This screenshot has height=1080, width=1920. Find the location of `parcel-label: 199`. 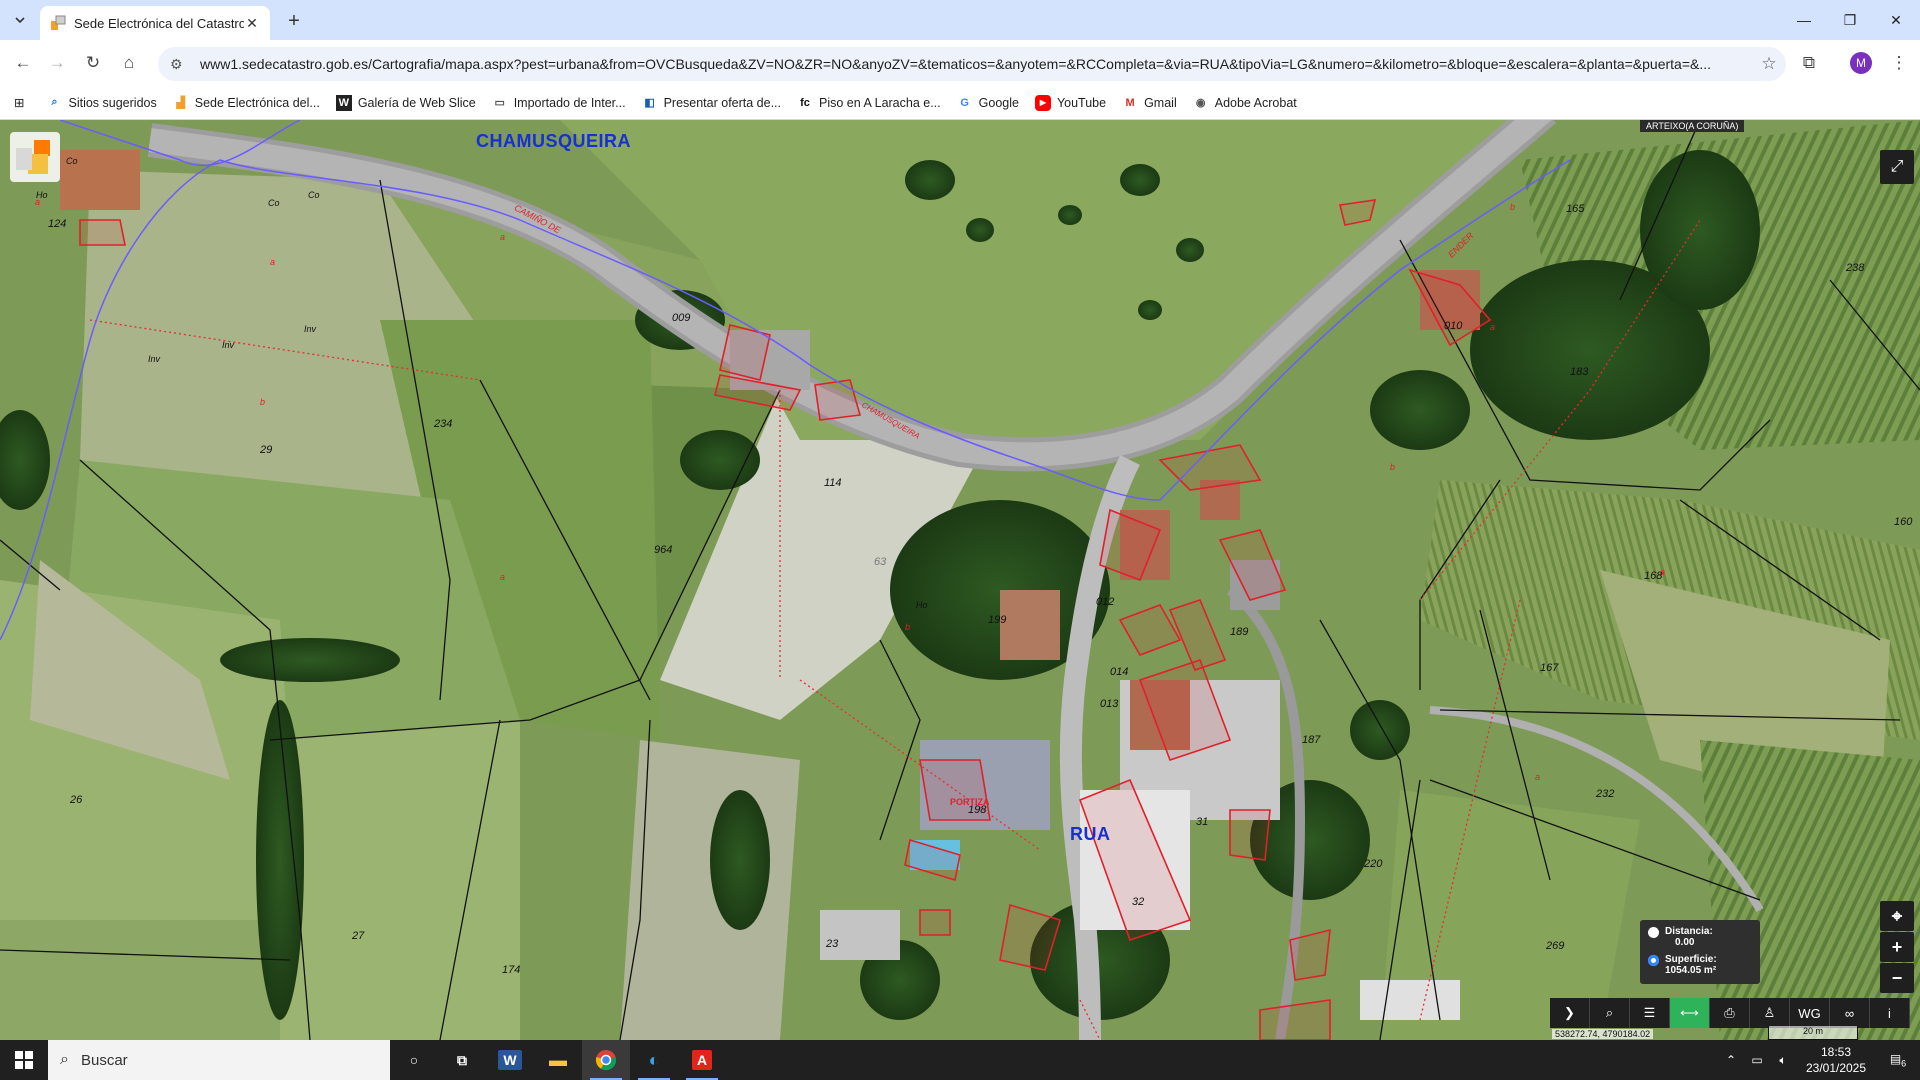

parcel-label: 199 is located at coordinates (997, 620).